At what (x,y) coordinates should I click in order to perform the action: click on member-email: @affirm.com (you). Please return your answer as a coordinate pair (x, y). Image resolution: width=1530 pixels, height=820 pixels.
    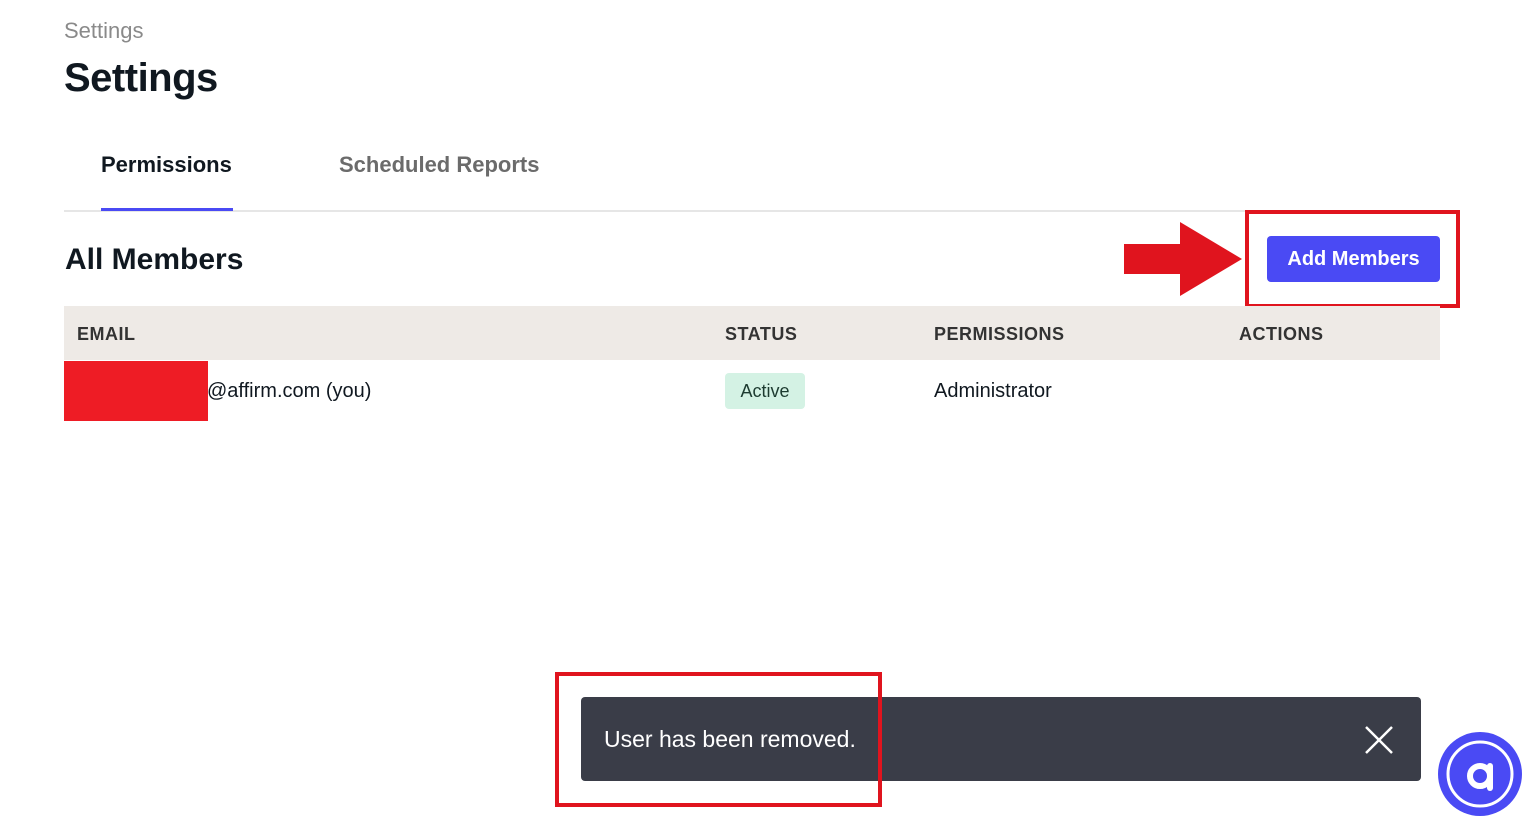
    Looking at the image, I should click on (289, 391).